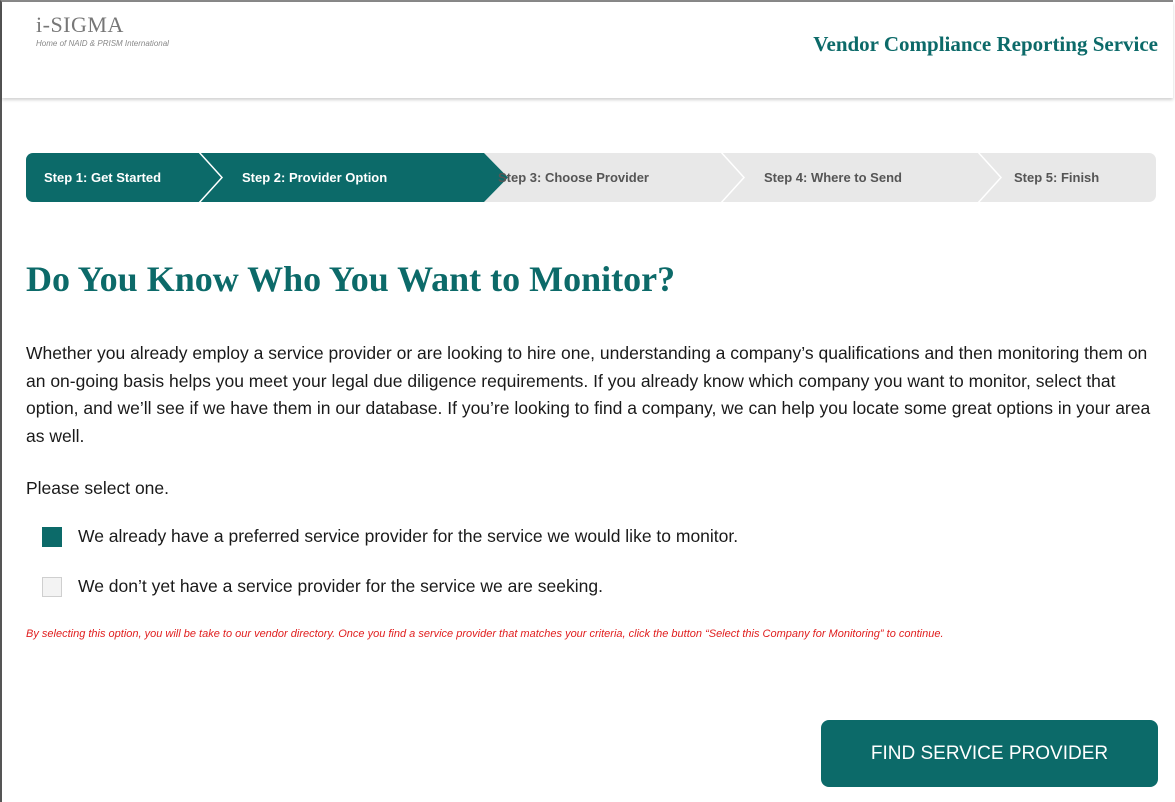 The height and width of the screenshot is (802, 1175). What do you see at coordinates (573, 177) in the screenshot?
I see `step-choose-provider: Step 3: Choose Provider` at bounding box center [573, 177].